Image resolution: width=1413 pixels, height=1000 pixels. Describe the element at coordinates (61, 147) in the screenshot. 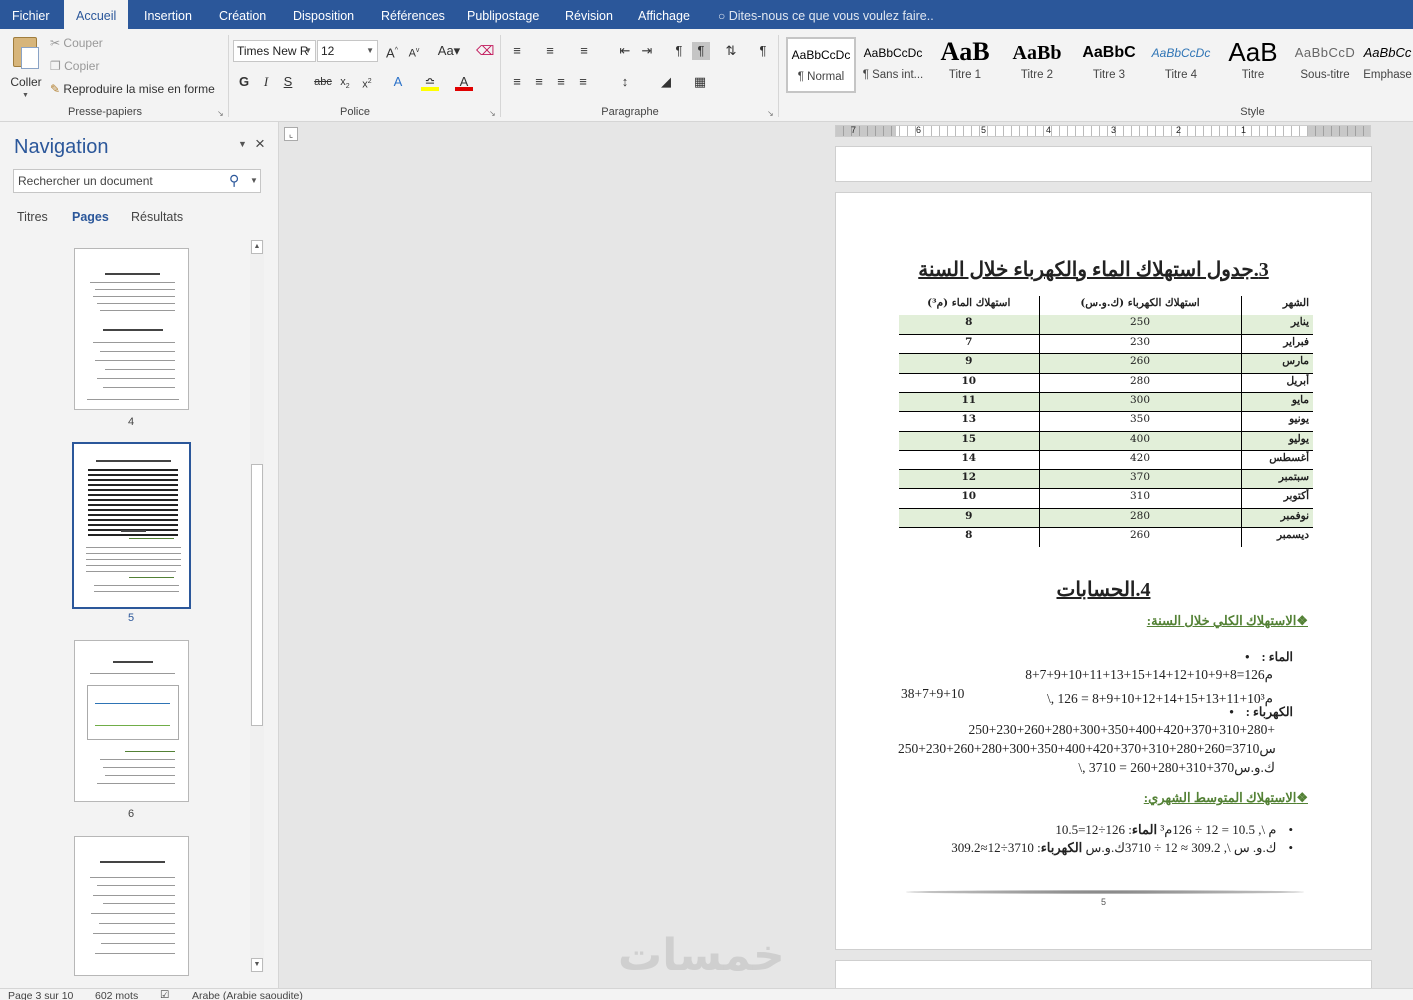

I see `navigation-title: Navigation` at that location.